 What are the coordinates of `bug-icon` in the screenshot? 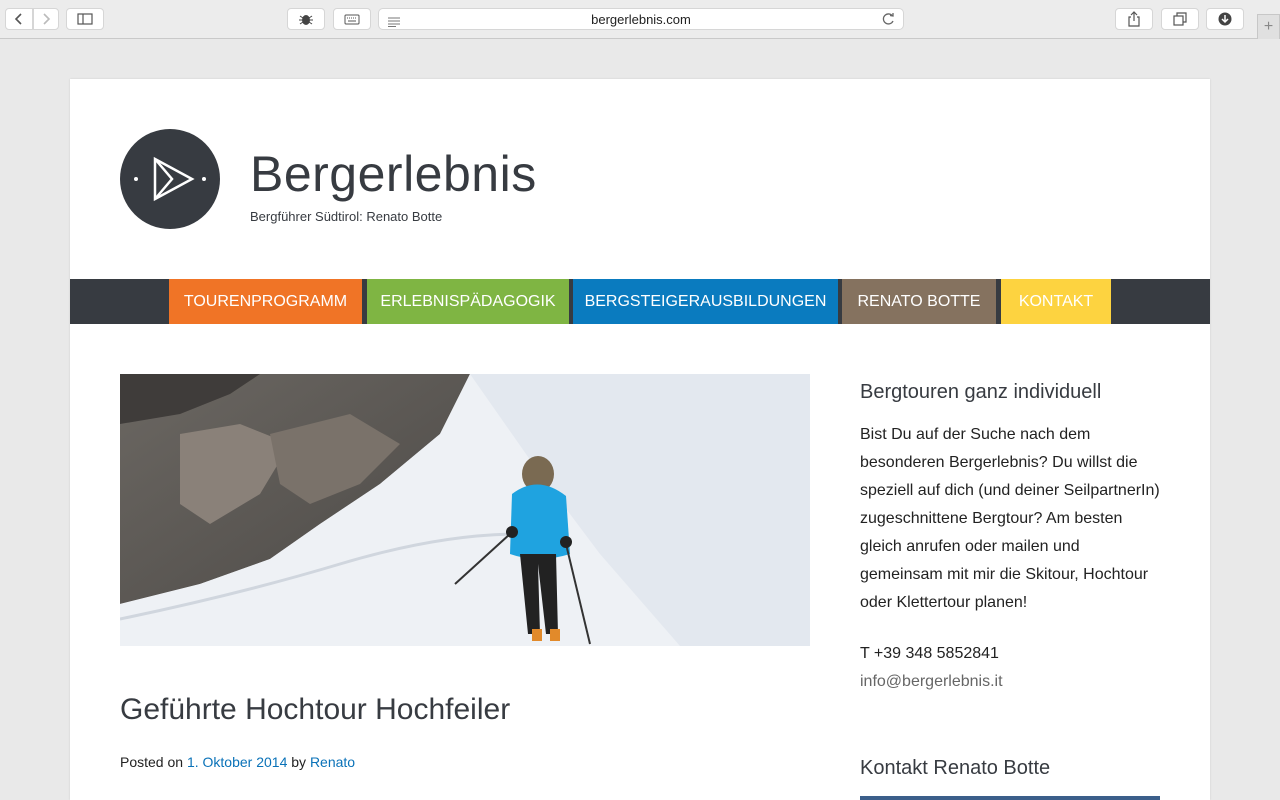 It's located at (306, 20).